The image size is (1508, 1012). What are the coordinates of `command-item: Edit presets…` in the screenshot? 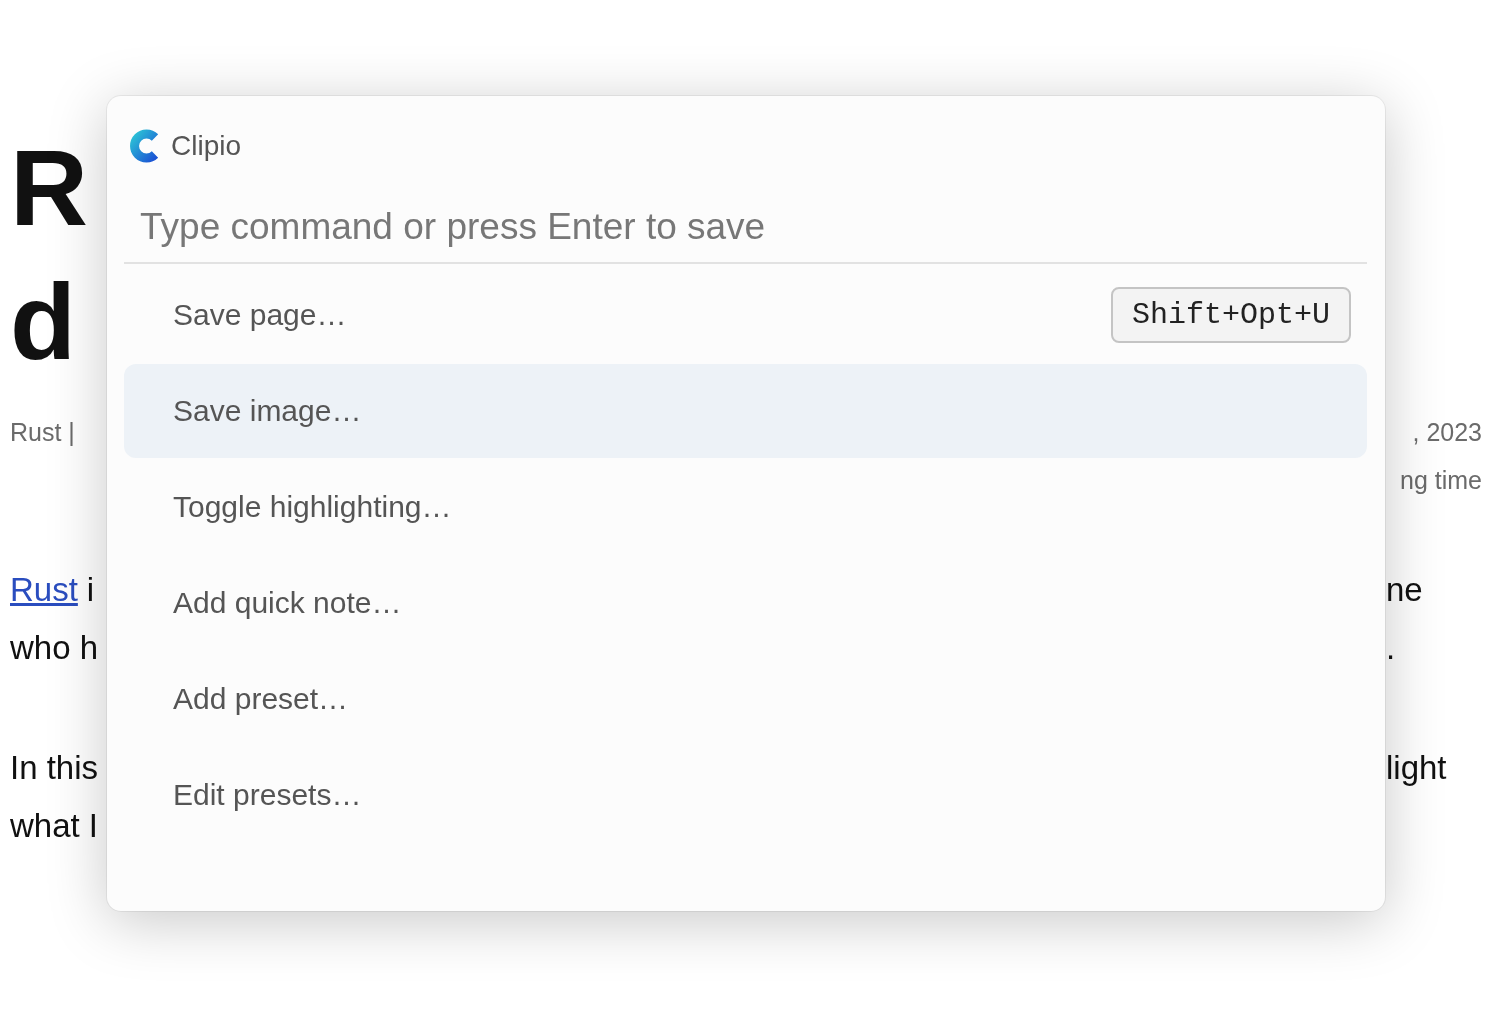 It's located at (745, 795).